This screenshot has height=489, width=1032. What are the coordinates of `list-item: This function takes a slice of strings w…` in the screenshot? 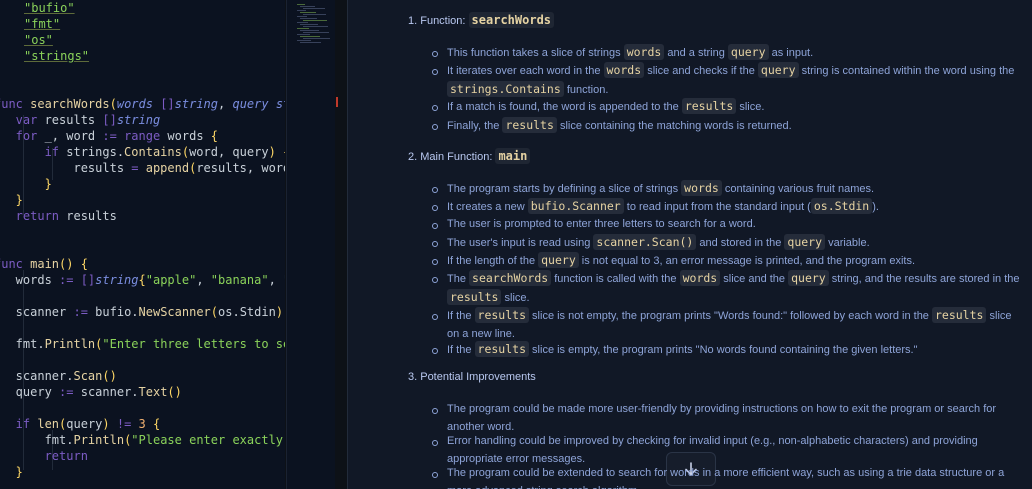 It's located at (734, 52).